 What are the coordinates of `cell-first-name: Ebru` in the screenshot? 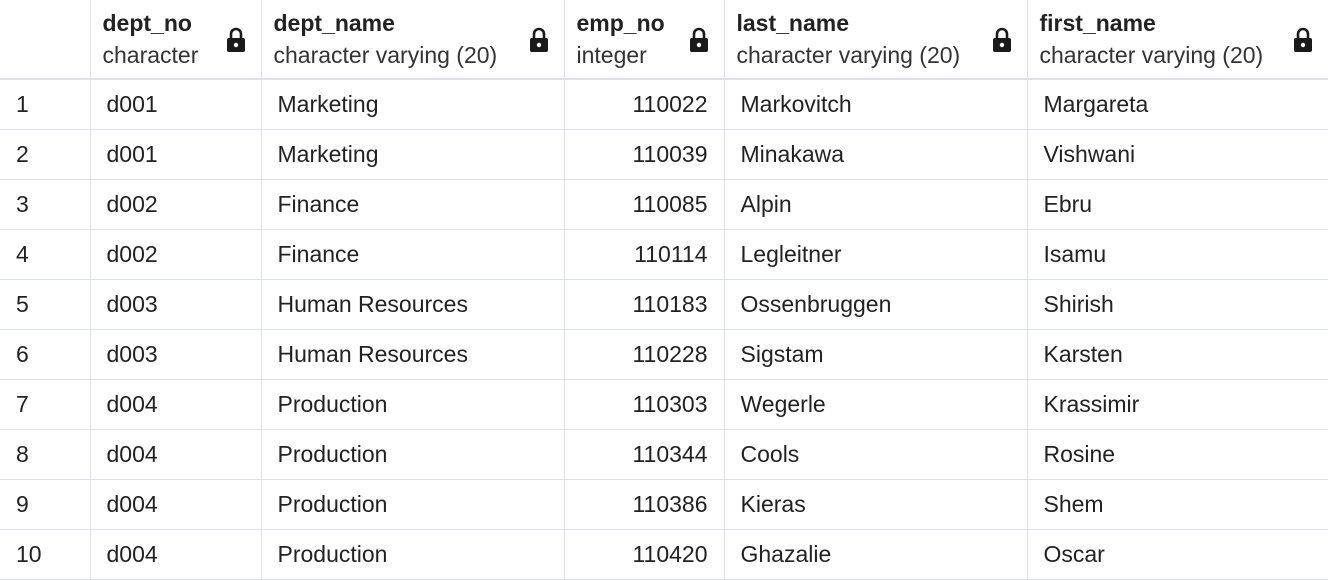 It's located at (1177, 204).